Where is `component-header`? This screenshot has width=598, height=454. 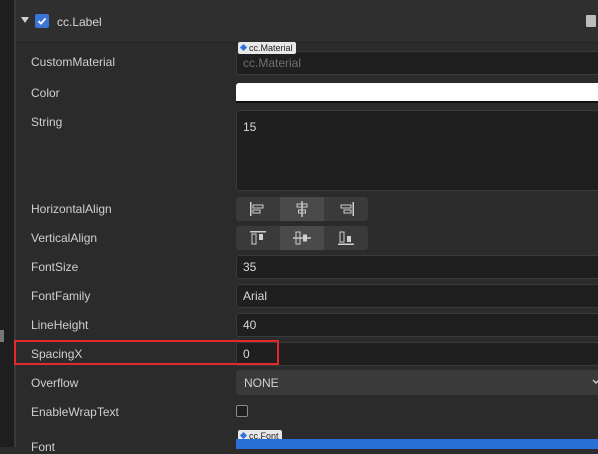 component-header is located at coordinates (307, 21).